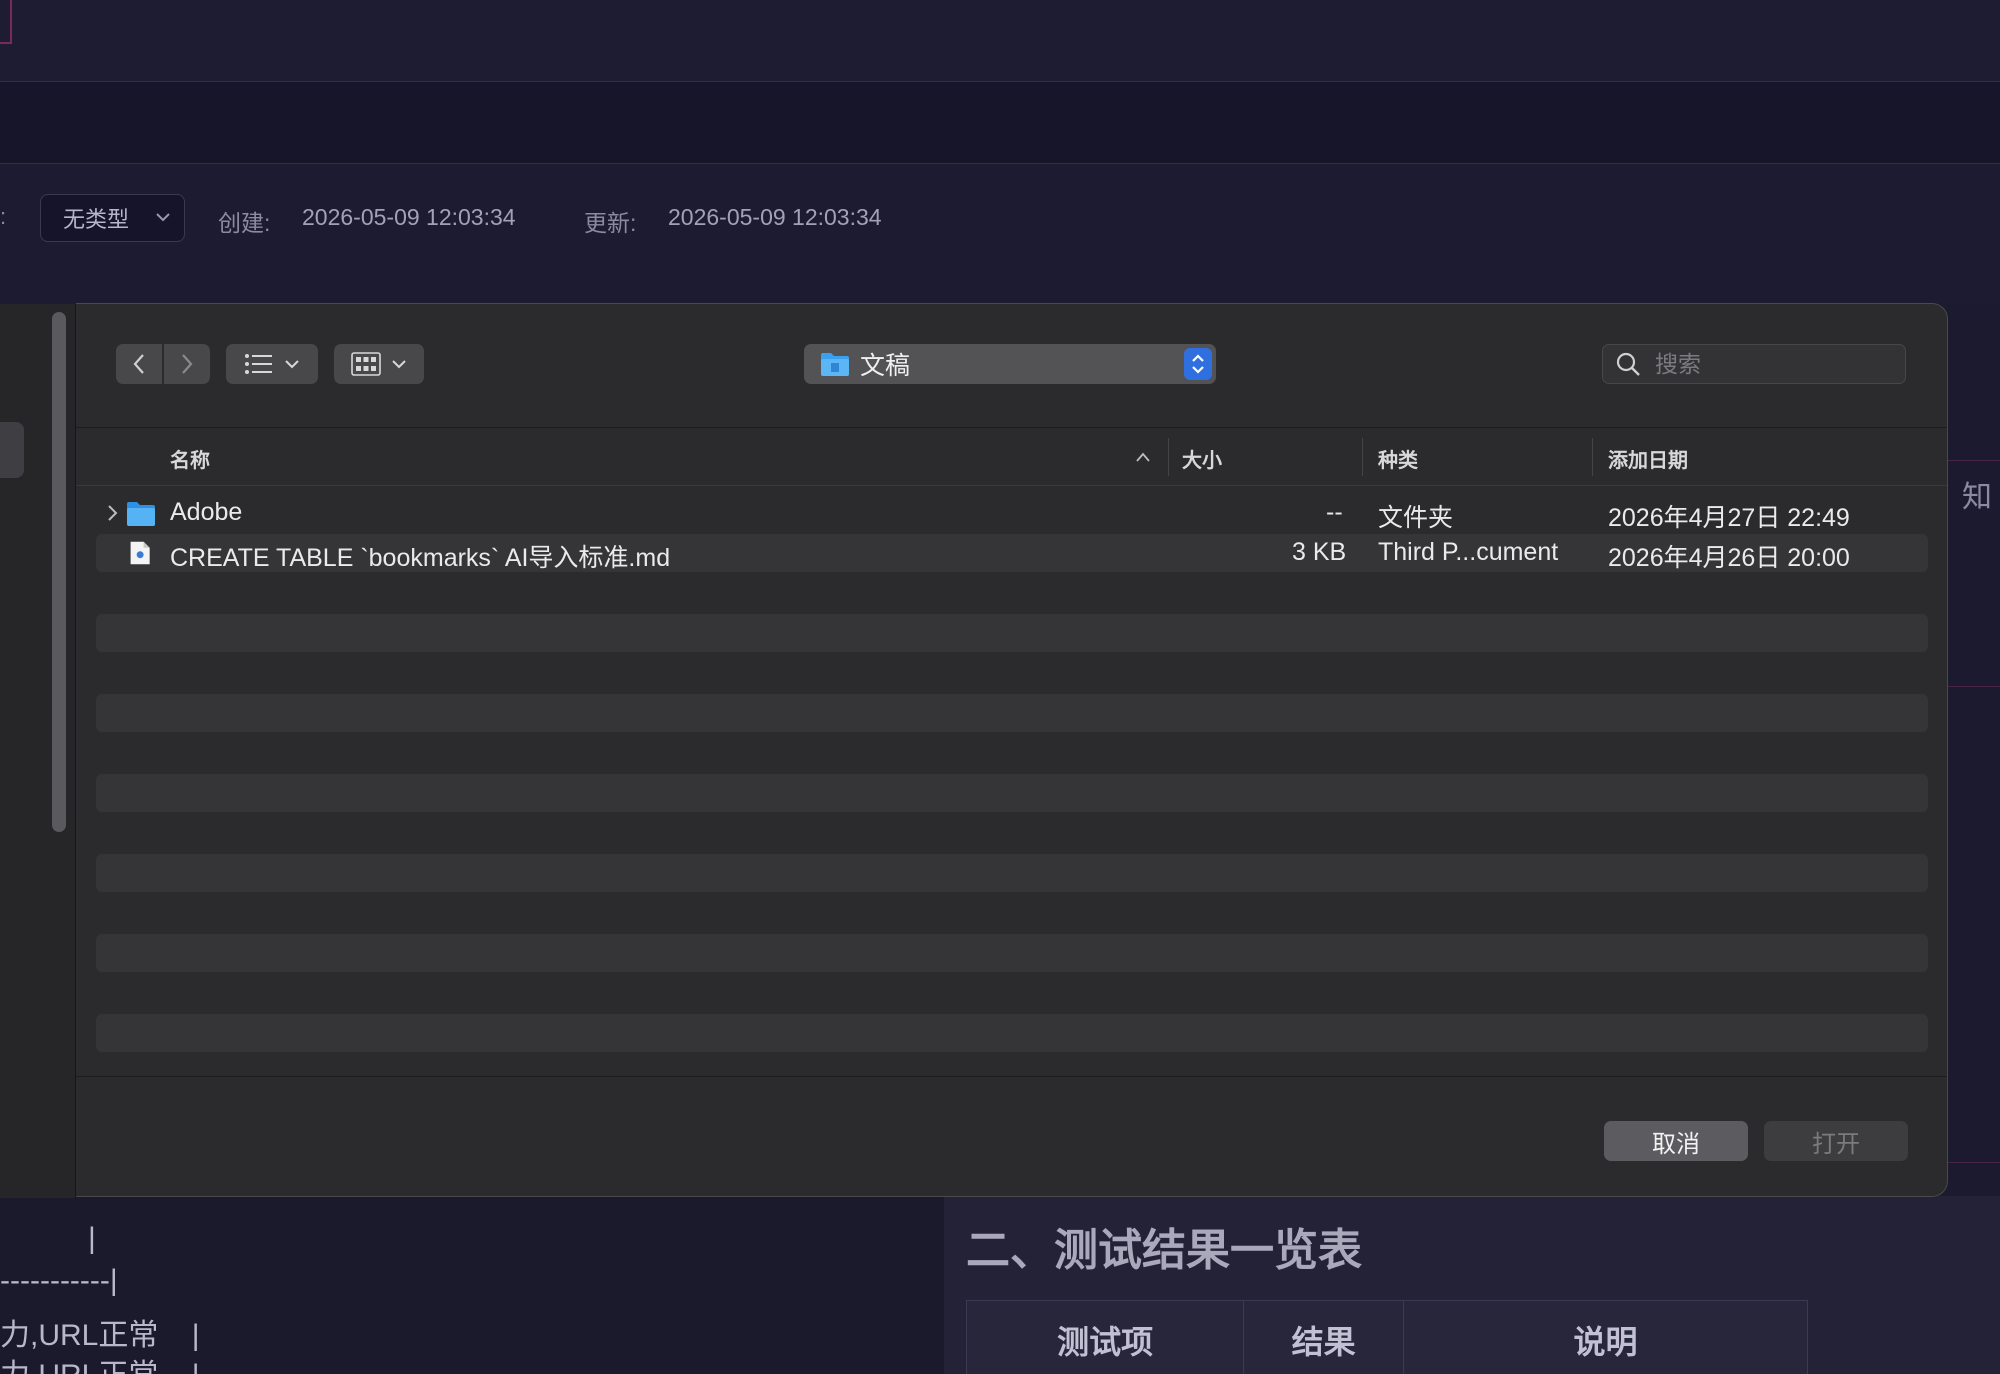 The width and height of the screenshot is (2000, 1374). Describe the element at coordinates (206, 512) in the screenshot. I see `file-name: Adobe` at that location.